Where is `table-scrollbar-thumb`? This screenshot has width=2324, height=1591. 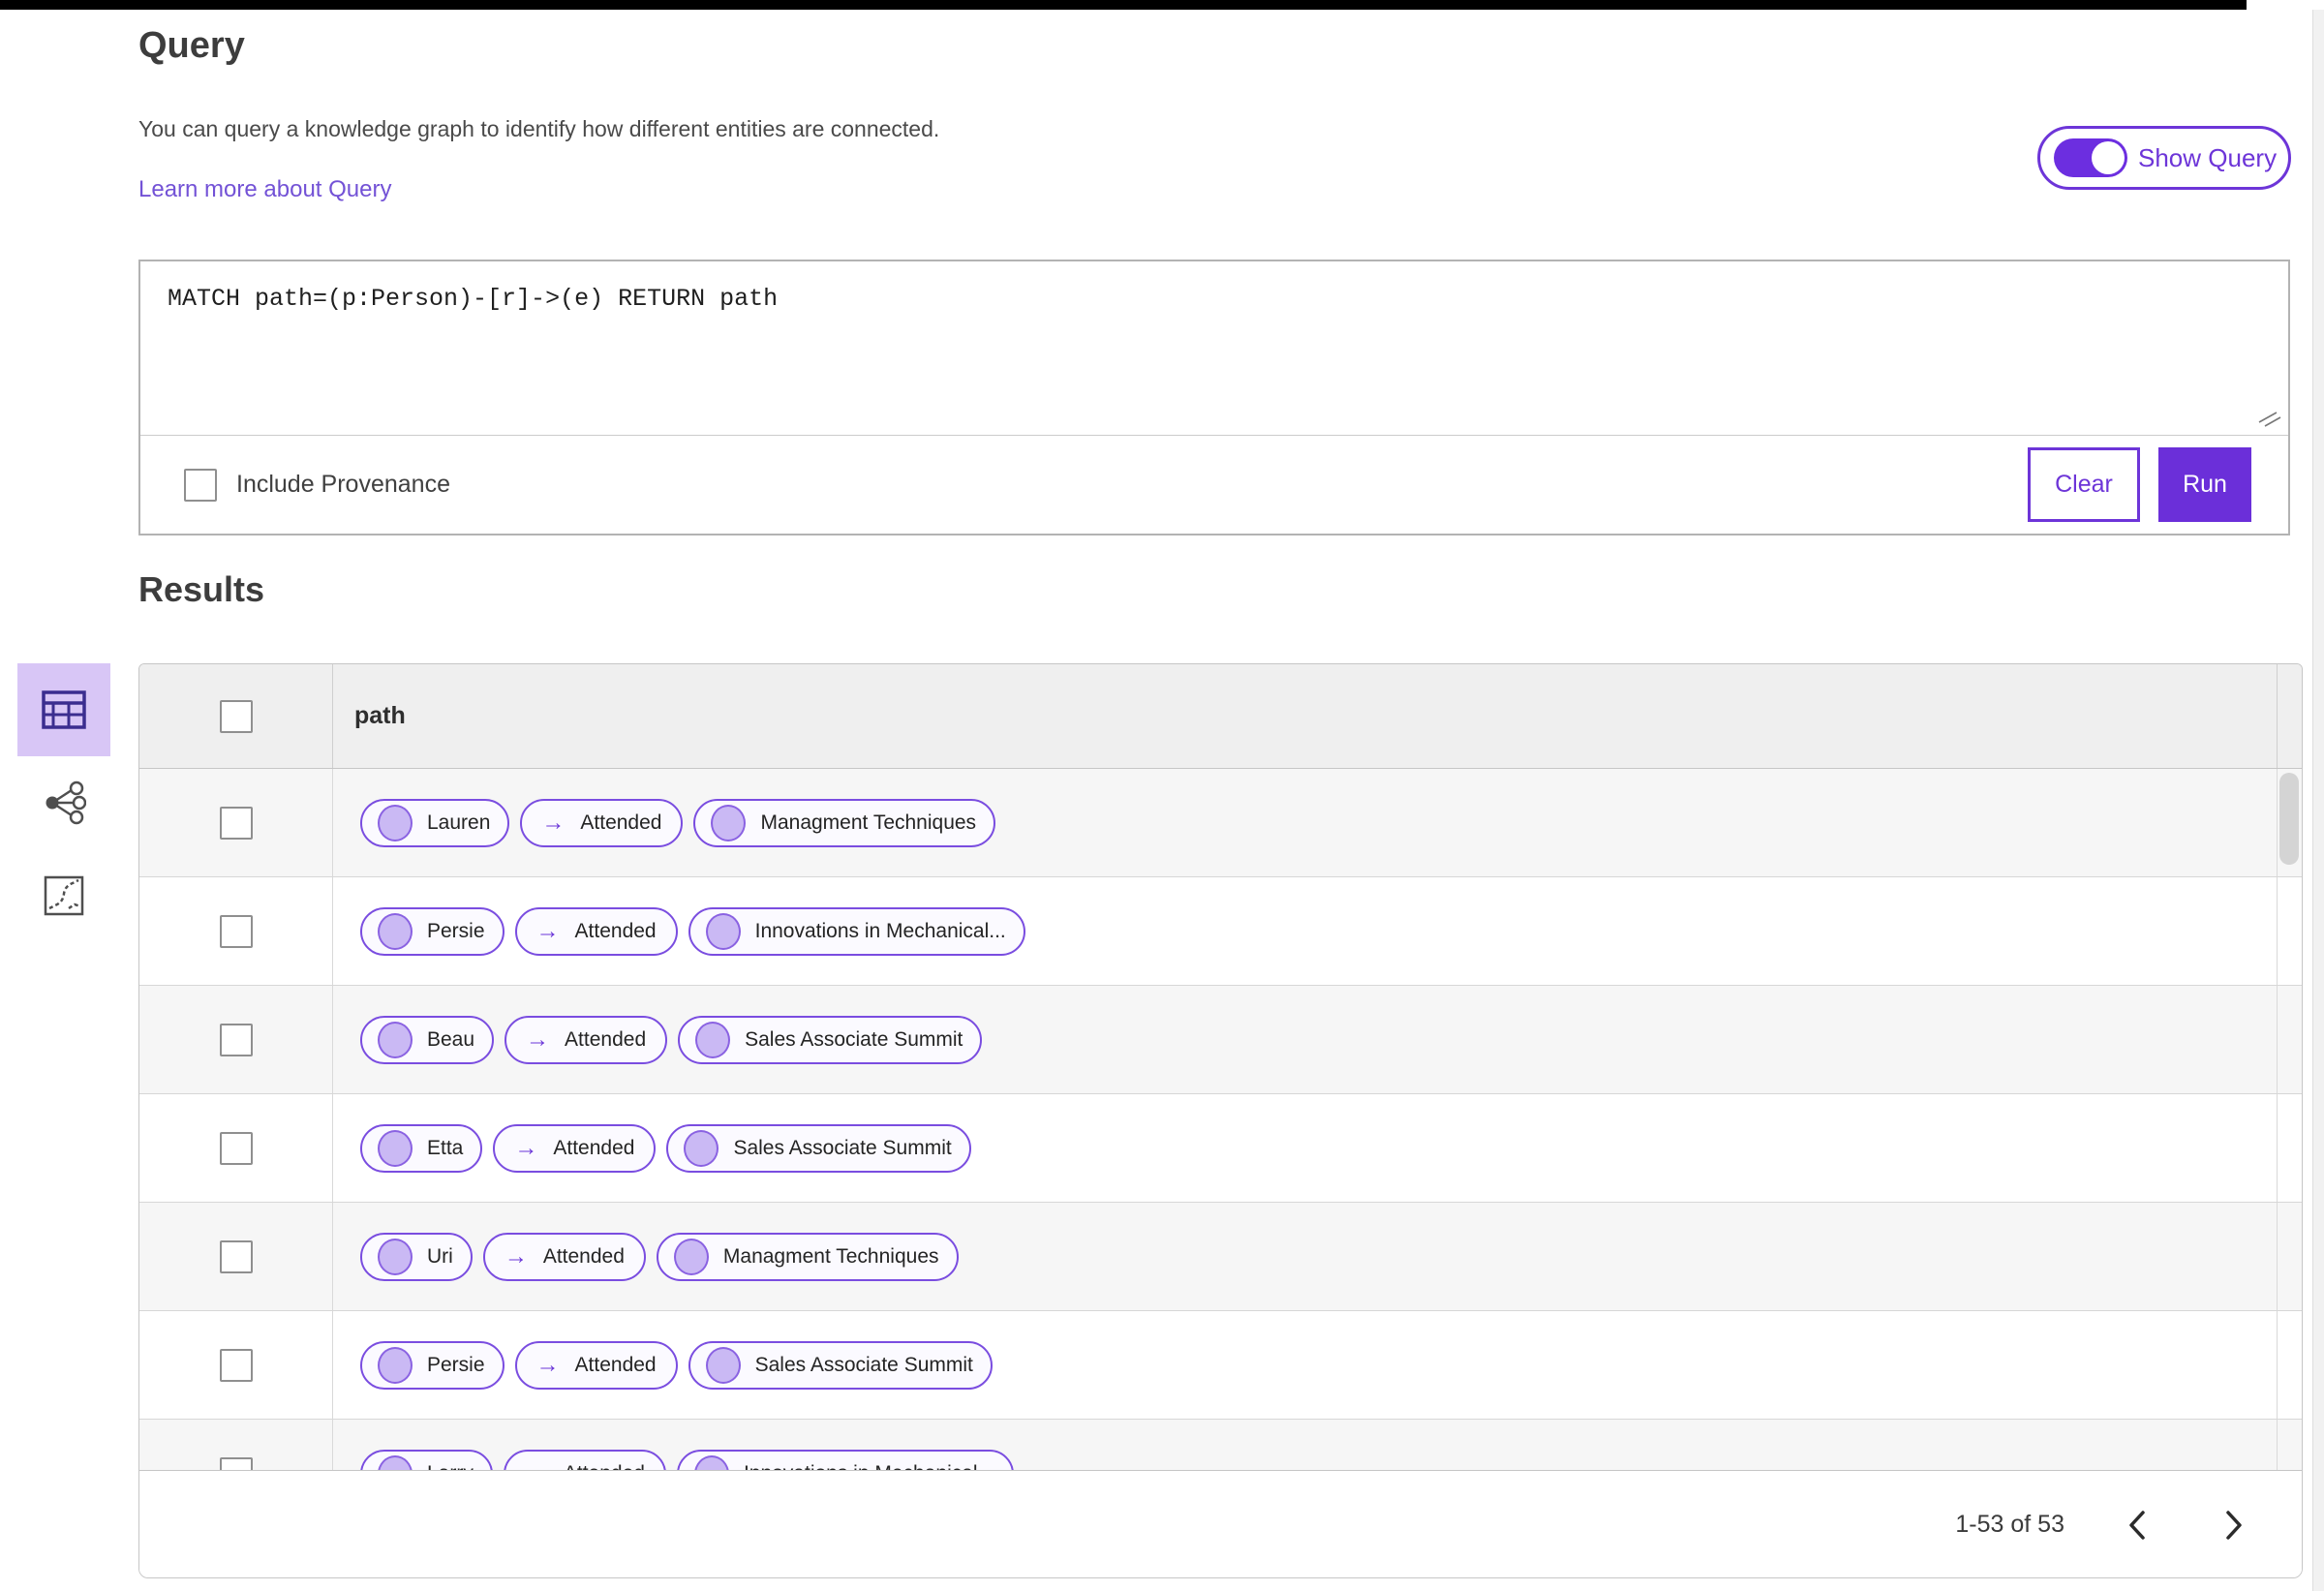
table-scrollbar-thumb is located at coordinates (2289, 819).